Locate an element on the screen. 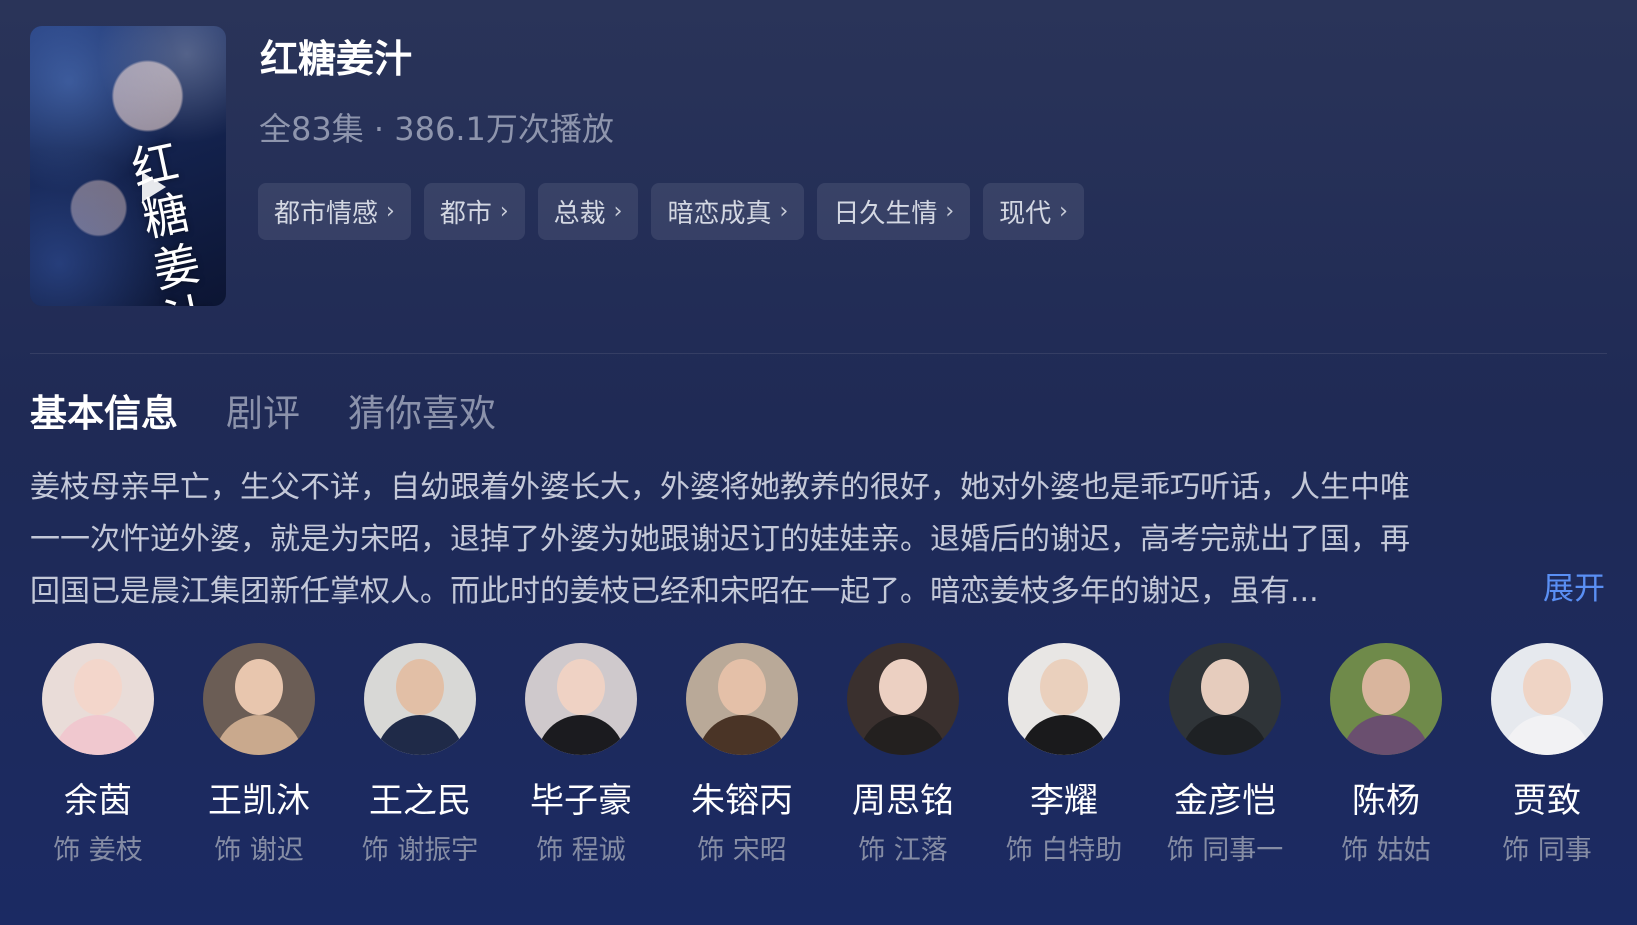 The width and height of the screenshot is (1637, 925). tag-chip: 日久生情 › is located at coordinates (894, 211).